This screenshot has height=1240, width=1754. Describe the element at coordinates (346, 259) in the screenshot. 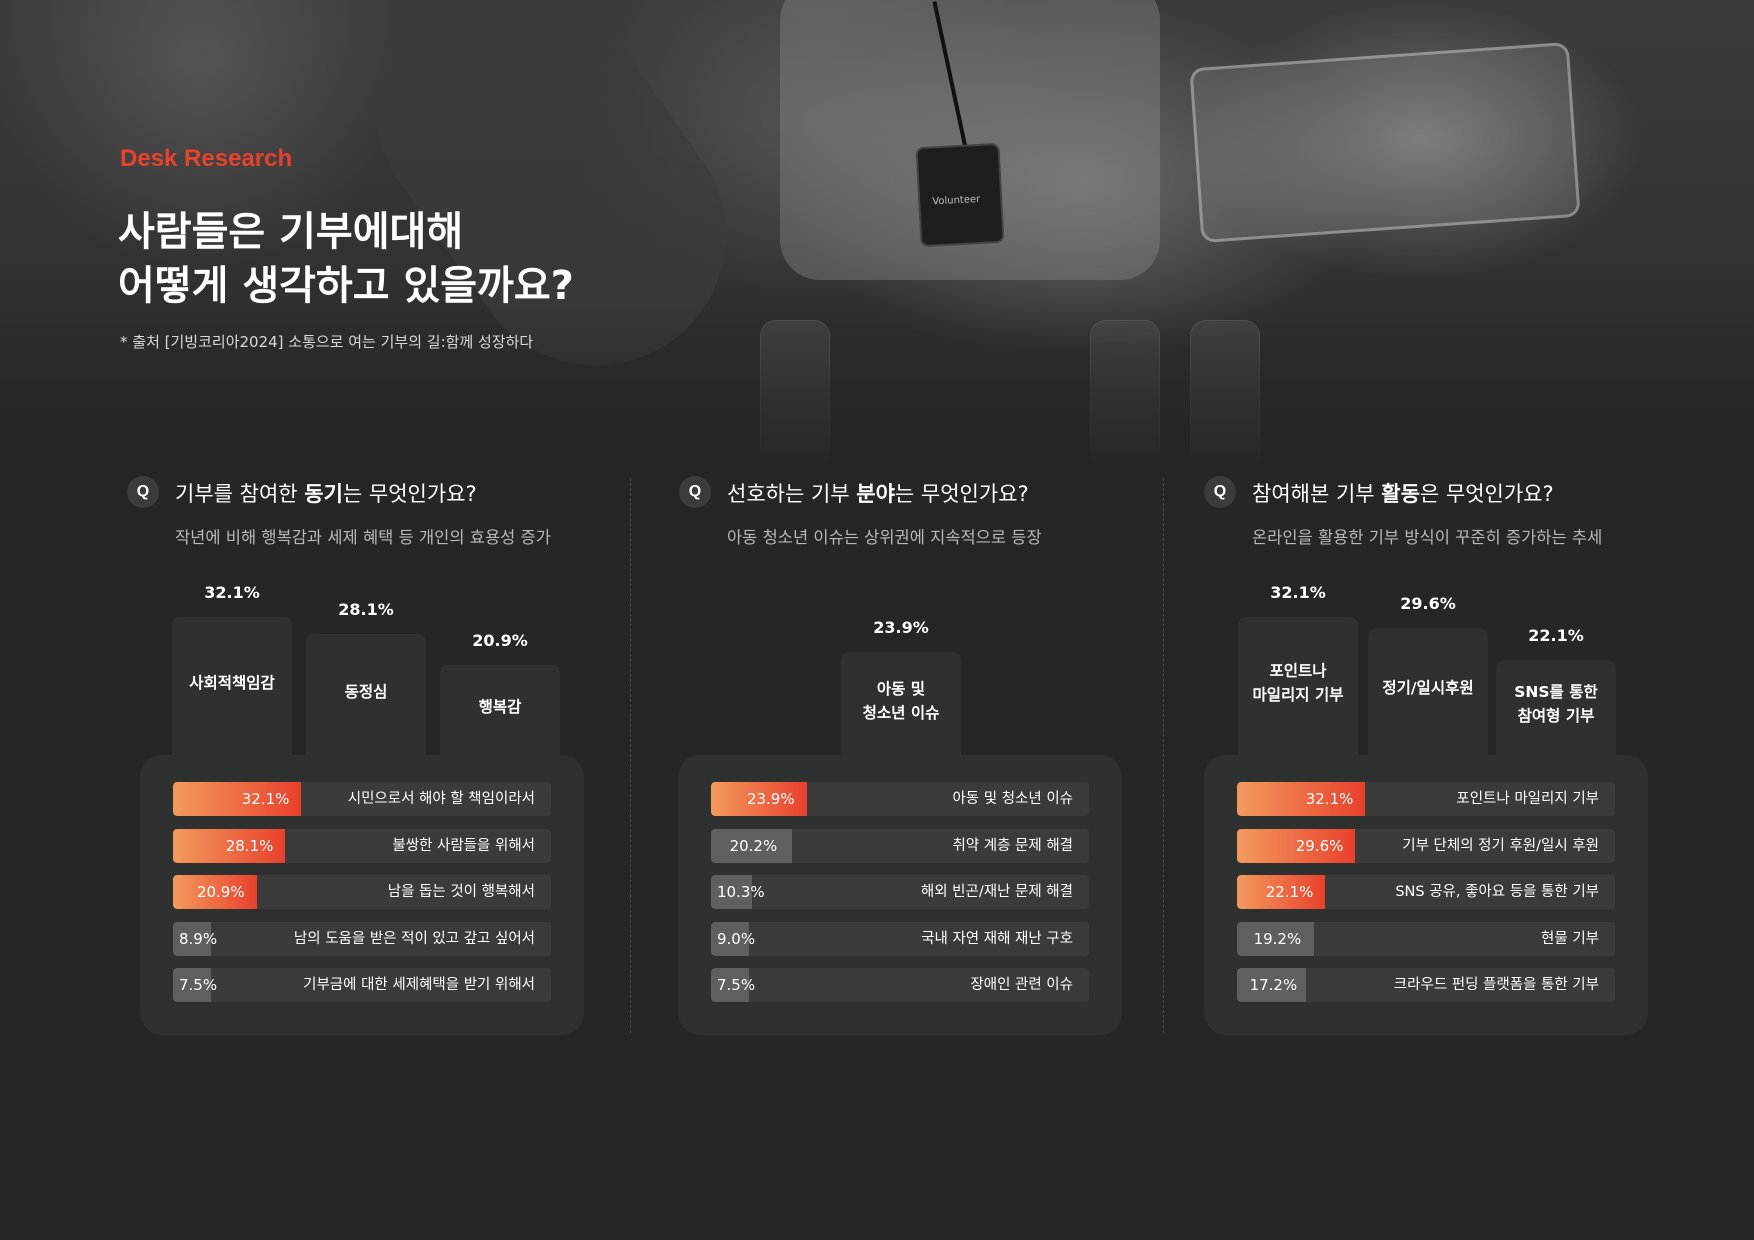

I see `page-title: 사람들은 기부에대해 어떻게 생각하고 있을까요?` at that location.